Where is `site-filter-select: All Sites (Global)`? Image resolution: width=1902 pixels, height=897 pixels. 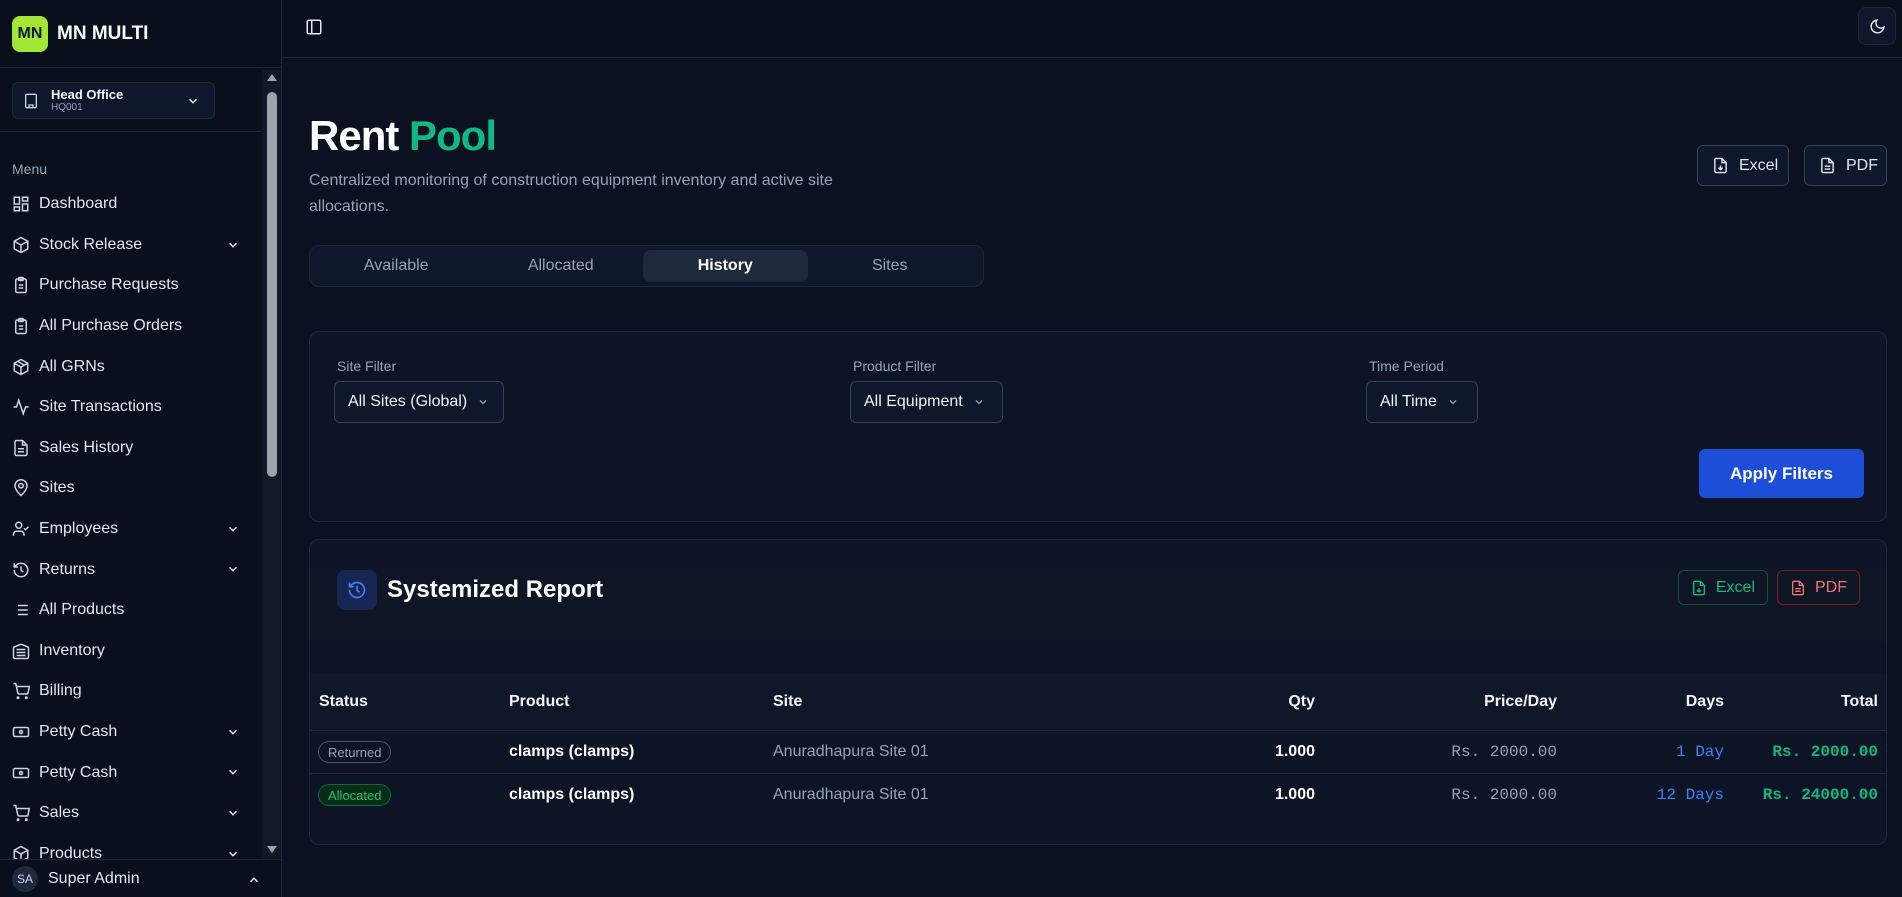 site-filter-select: All Sites (Global) is located at coordinates (419, 402).